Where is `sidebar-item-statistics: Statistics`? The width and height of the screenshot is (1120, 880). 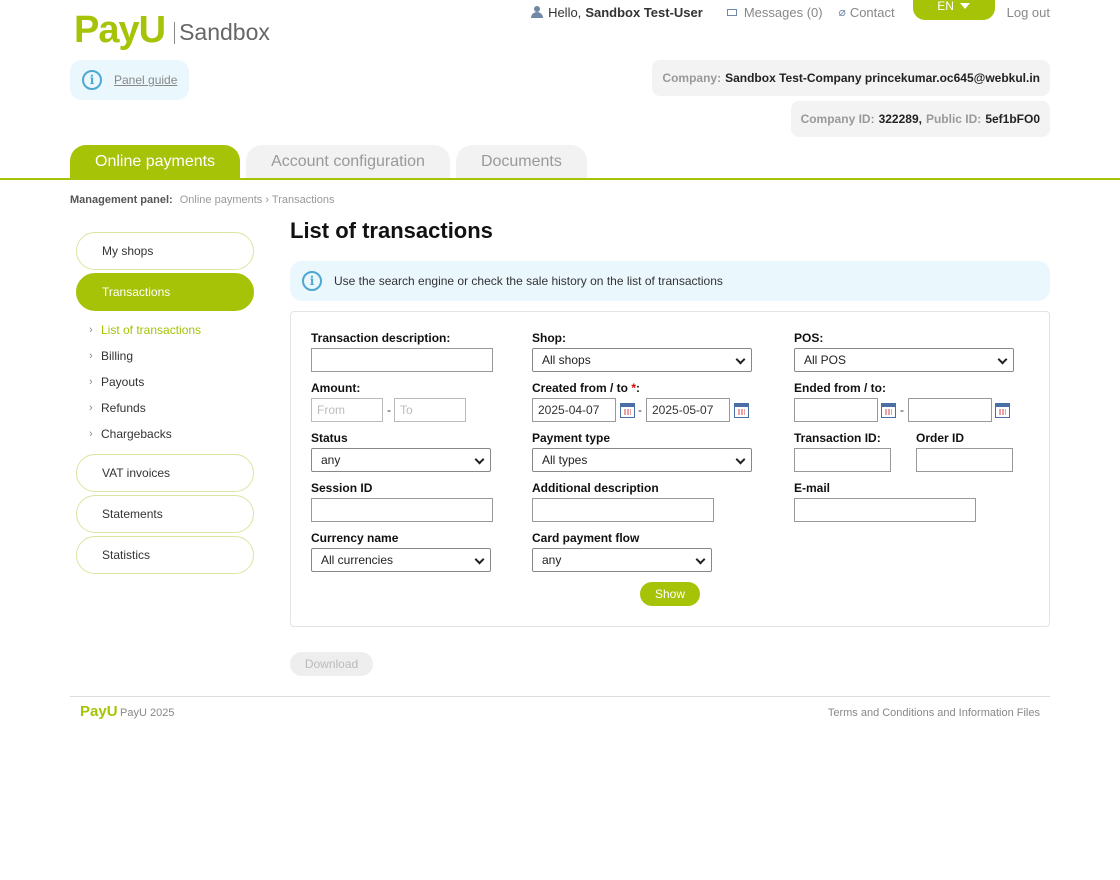 sidebar-item-statistics: Statistics is located at coordinates (165, 555).